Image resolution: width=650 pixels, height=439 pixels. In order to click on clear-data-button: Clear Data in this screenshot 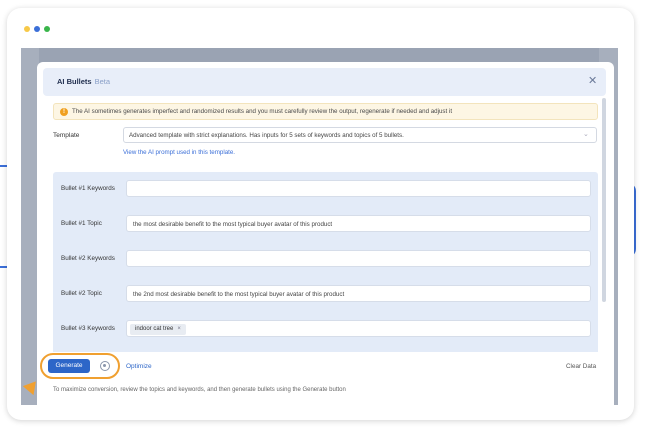, I will do `click(581, 366)`.